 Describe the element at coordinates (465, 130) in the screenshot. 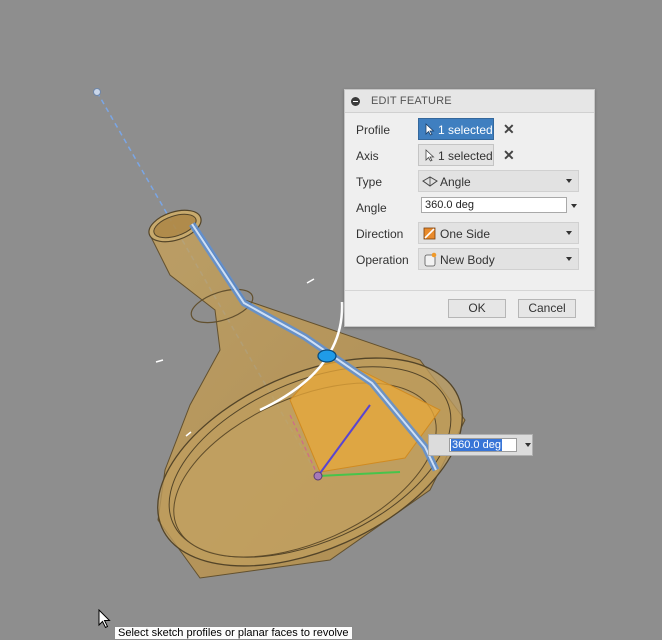

I see `profile-value: 1 selected` at that location.